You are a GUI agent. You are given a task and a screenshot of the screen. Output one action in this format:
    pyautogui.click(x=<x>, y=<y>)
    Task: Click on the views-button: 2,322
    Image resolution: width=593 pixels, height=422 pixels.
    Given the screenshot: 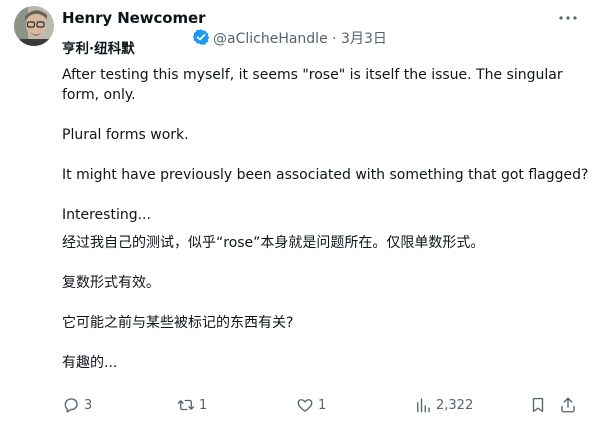 What is the action you would take?
    pyautogui.click(x=443, y=405)
    